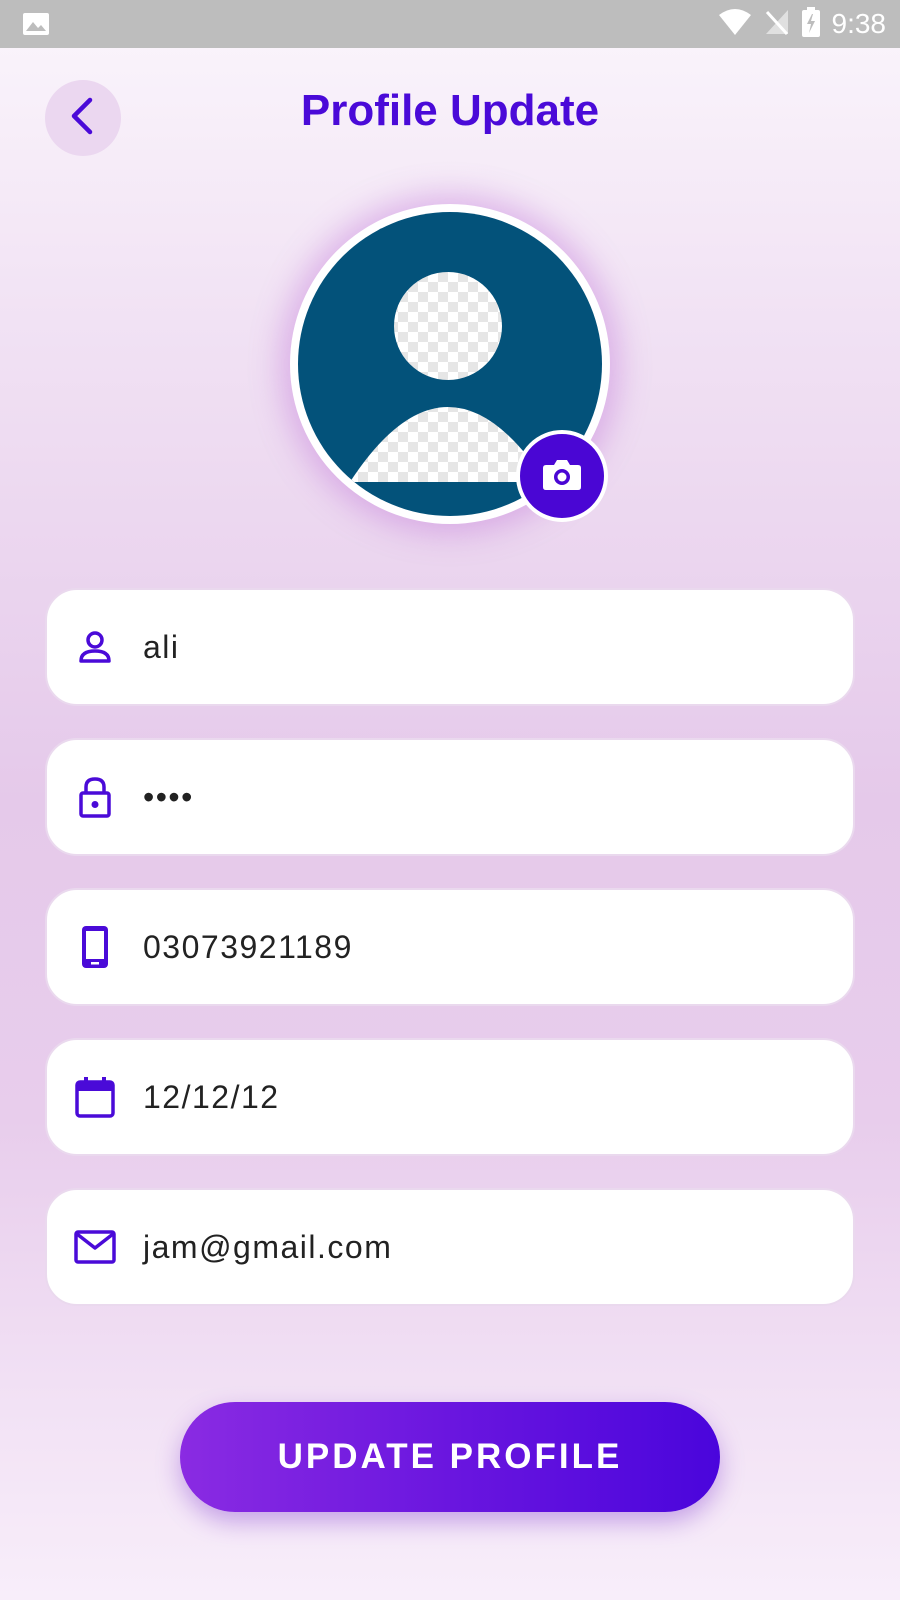 The width and height of the screenshot is (900, 1600). Describe the element at coordinates (161, 646) in the screenshot. I see `username-value: ali` at that location.